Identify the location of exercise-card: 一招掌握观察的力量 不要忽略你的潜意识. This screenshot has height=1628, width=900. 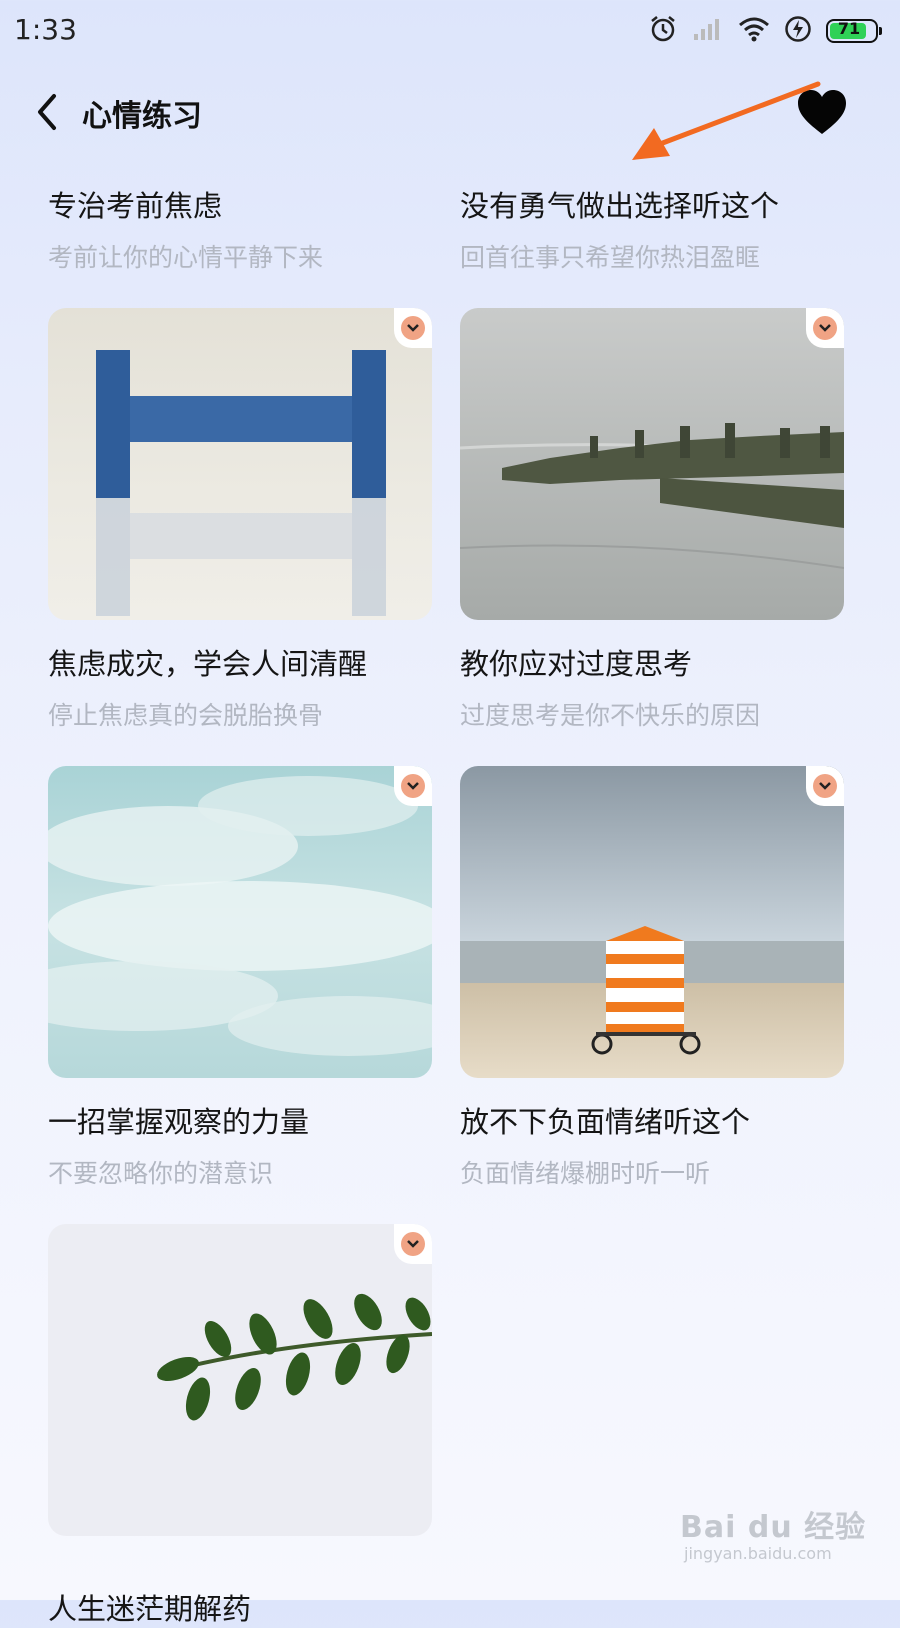
(240, 981).